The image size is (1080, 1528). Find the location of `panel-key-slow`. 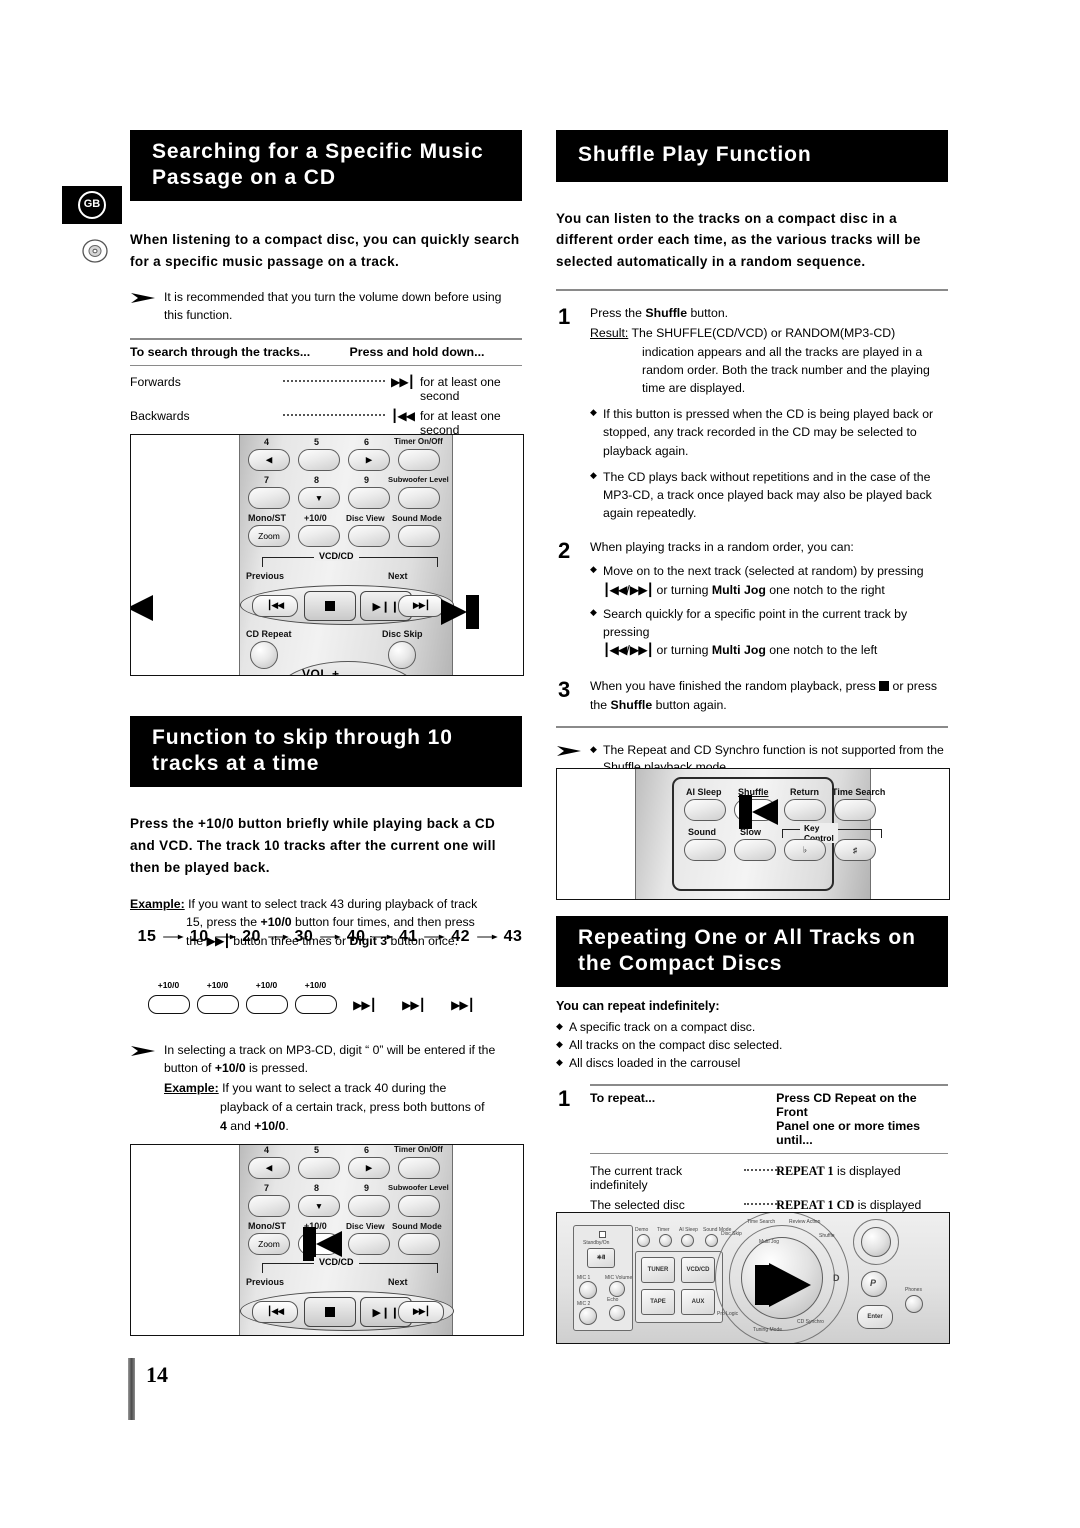

panel-key-slow is located at coordinates (755, 850).